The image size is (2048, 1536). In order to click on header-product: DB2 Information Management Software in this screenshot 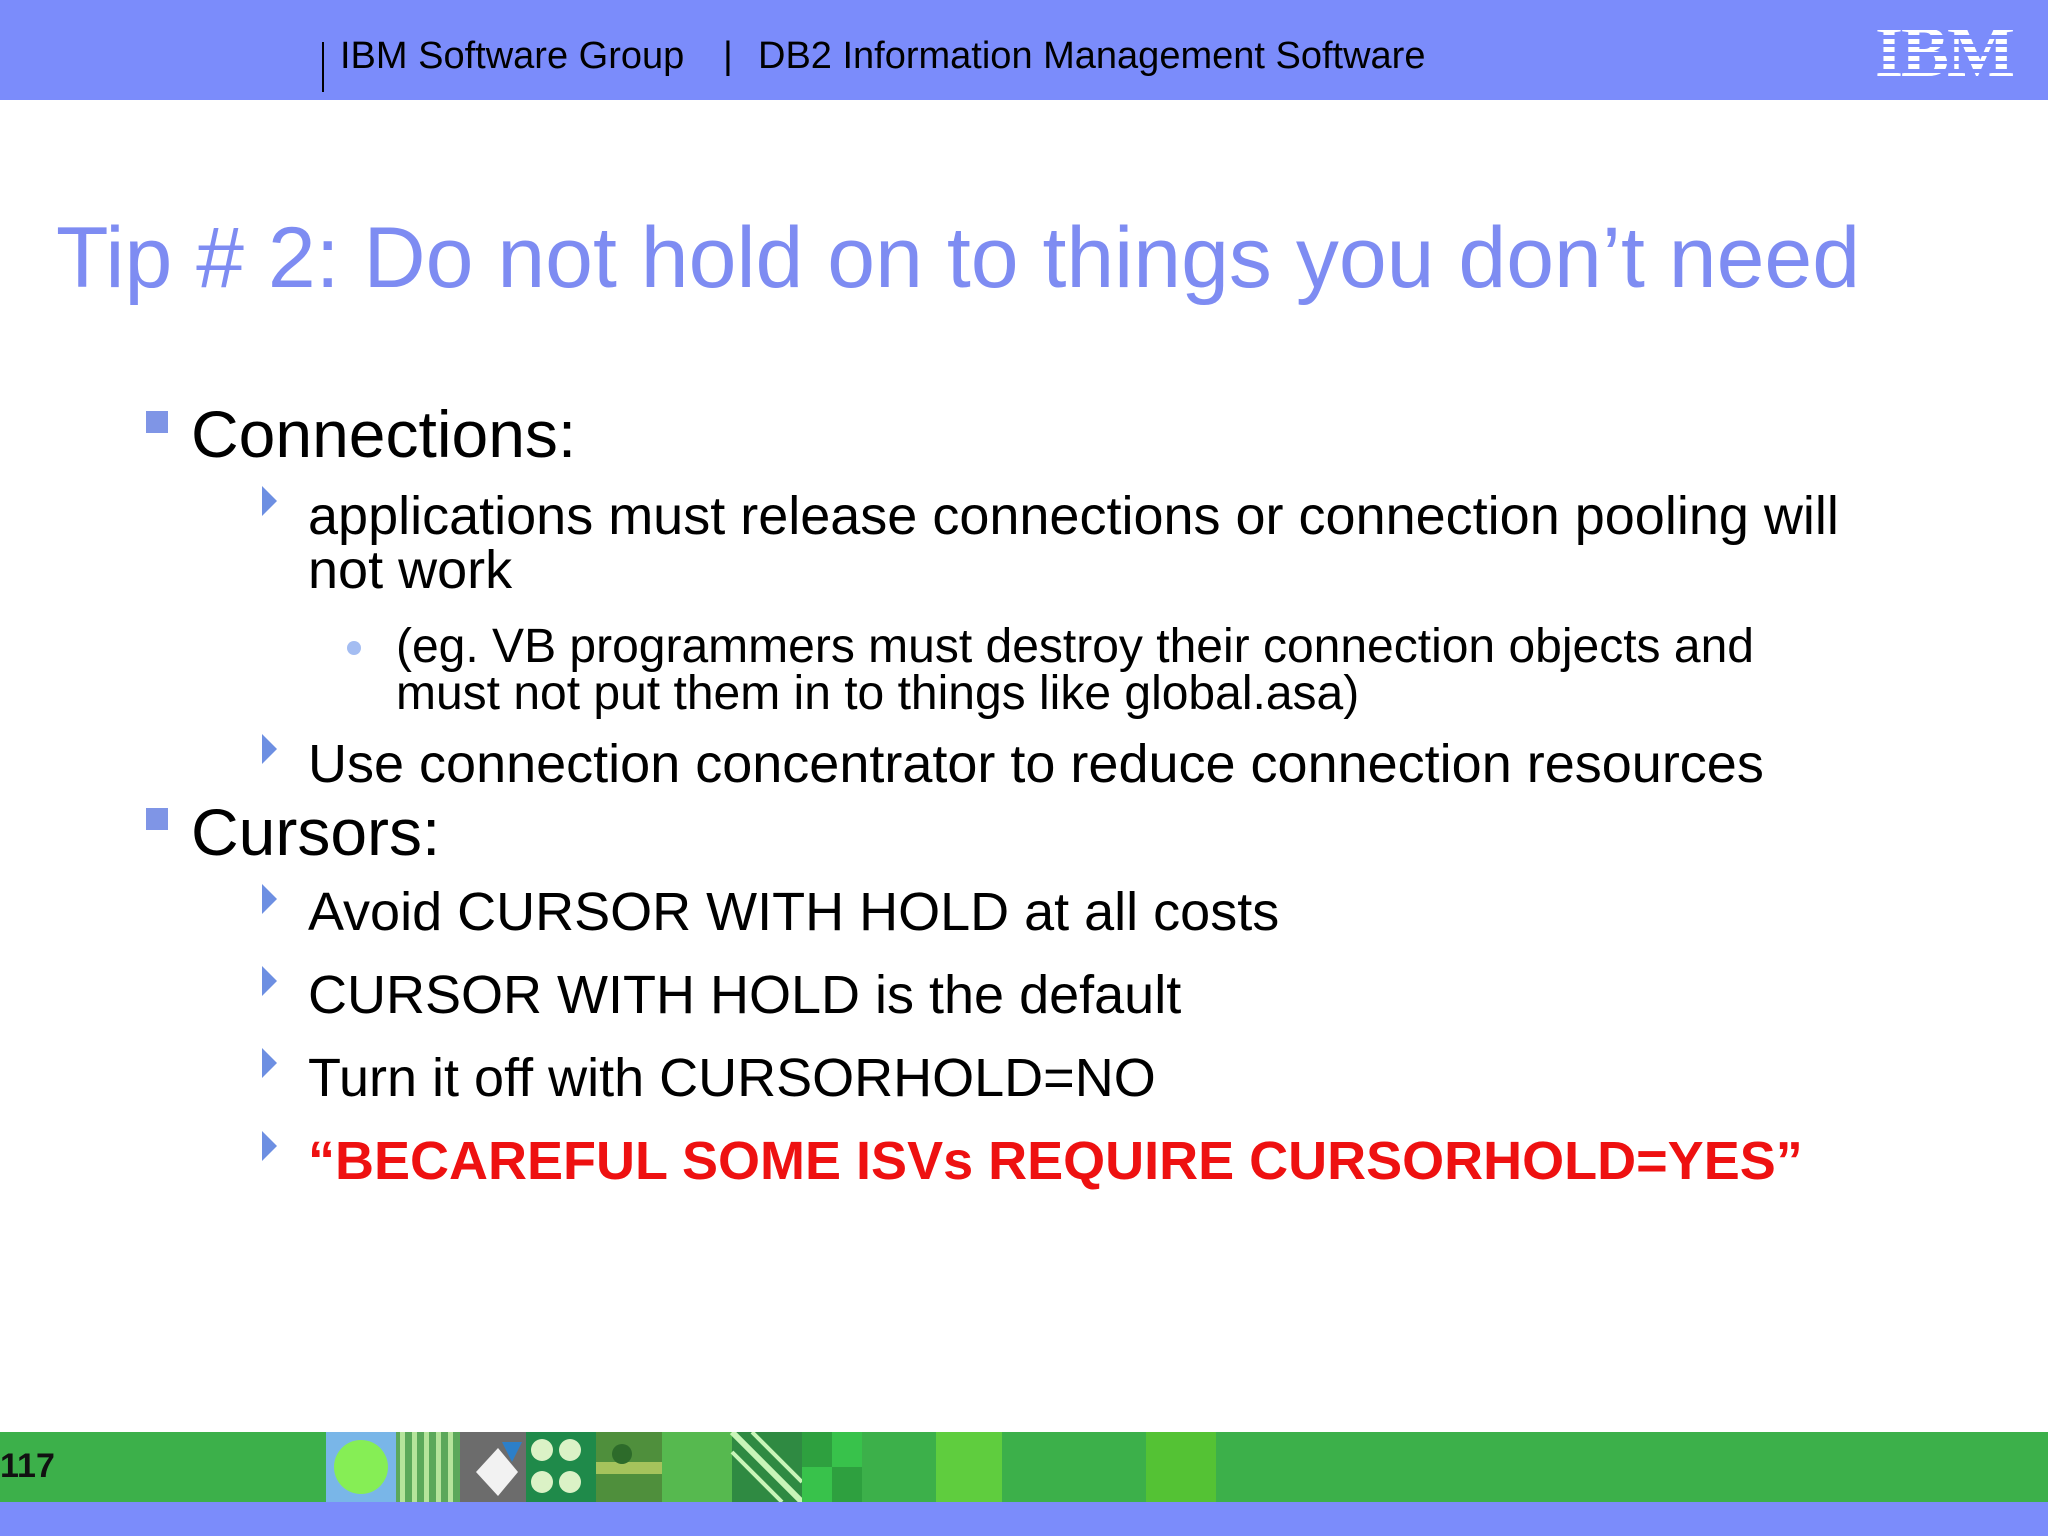, I will do `click(1092, 56)`.